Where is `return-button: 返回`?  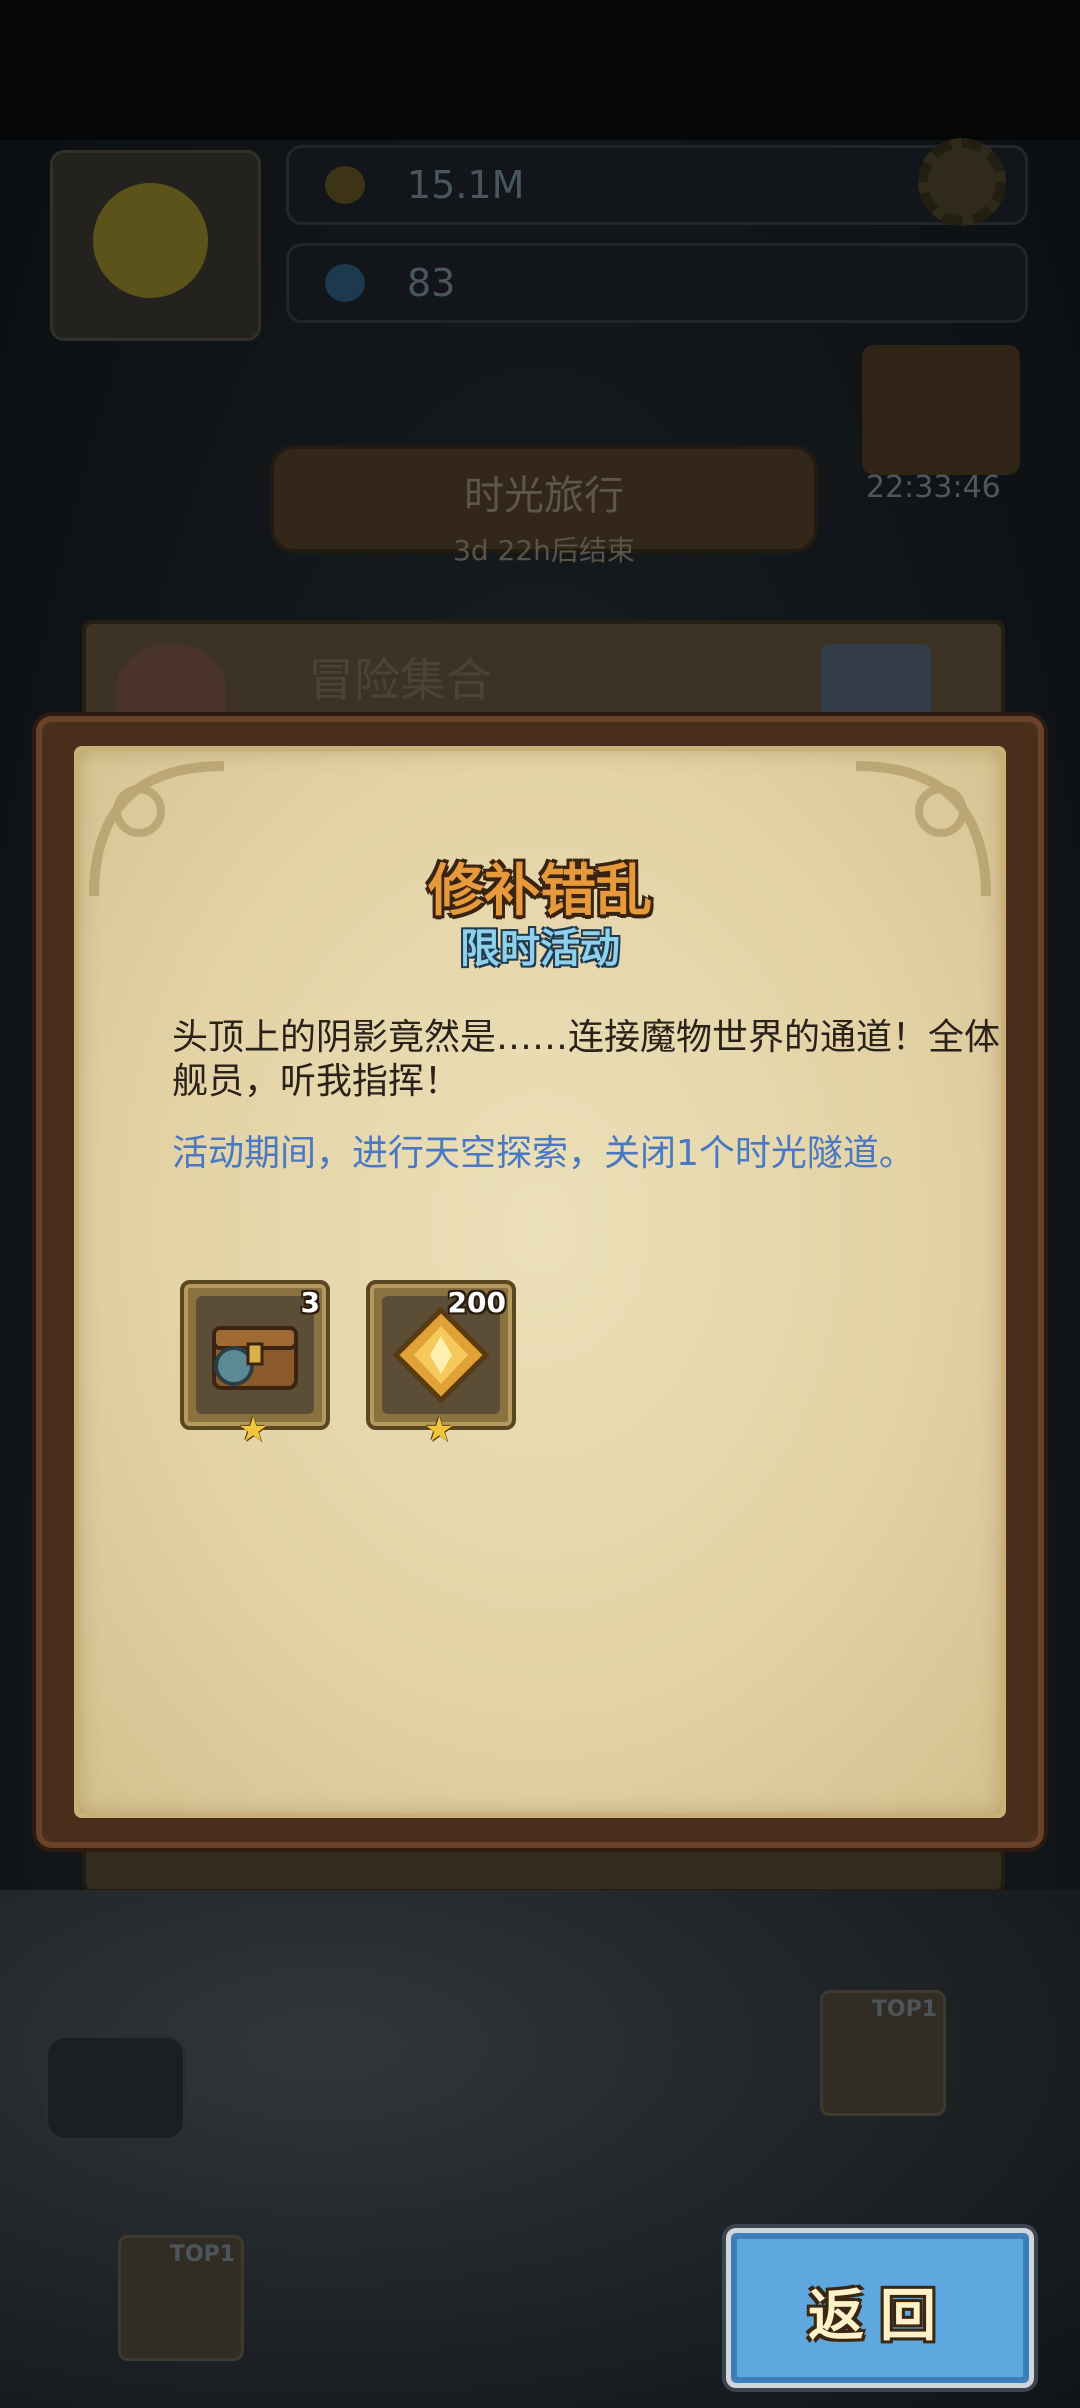
return-button: 返回 is located at coordinates (880, 2308).